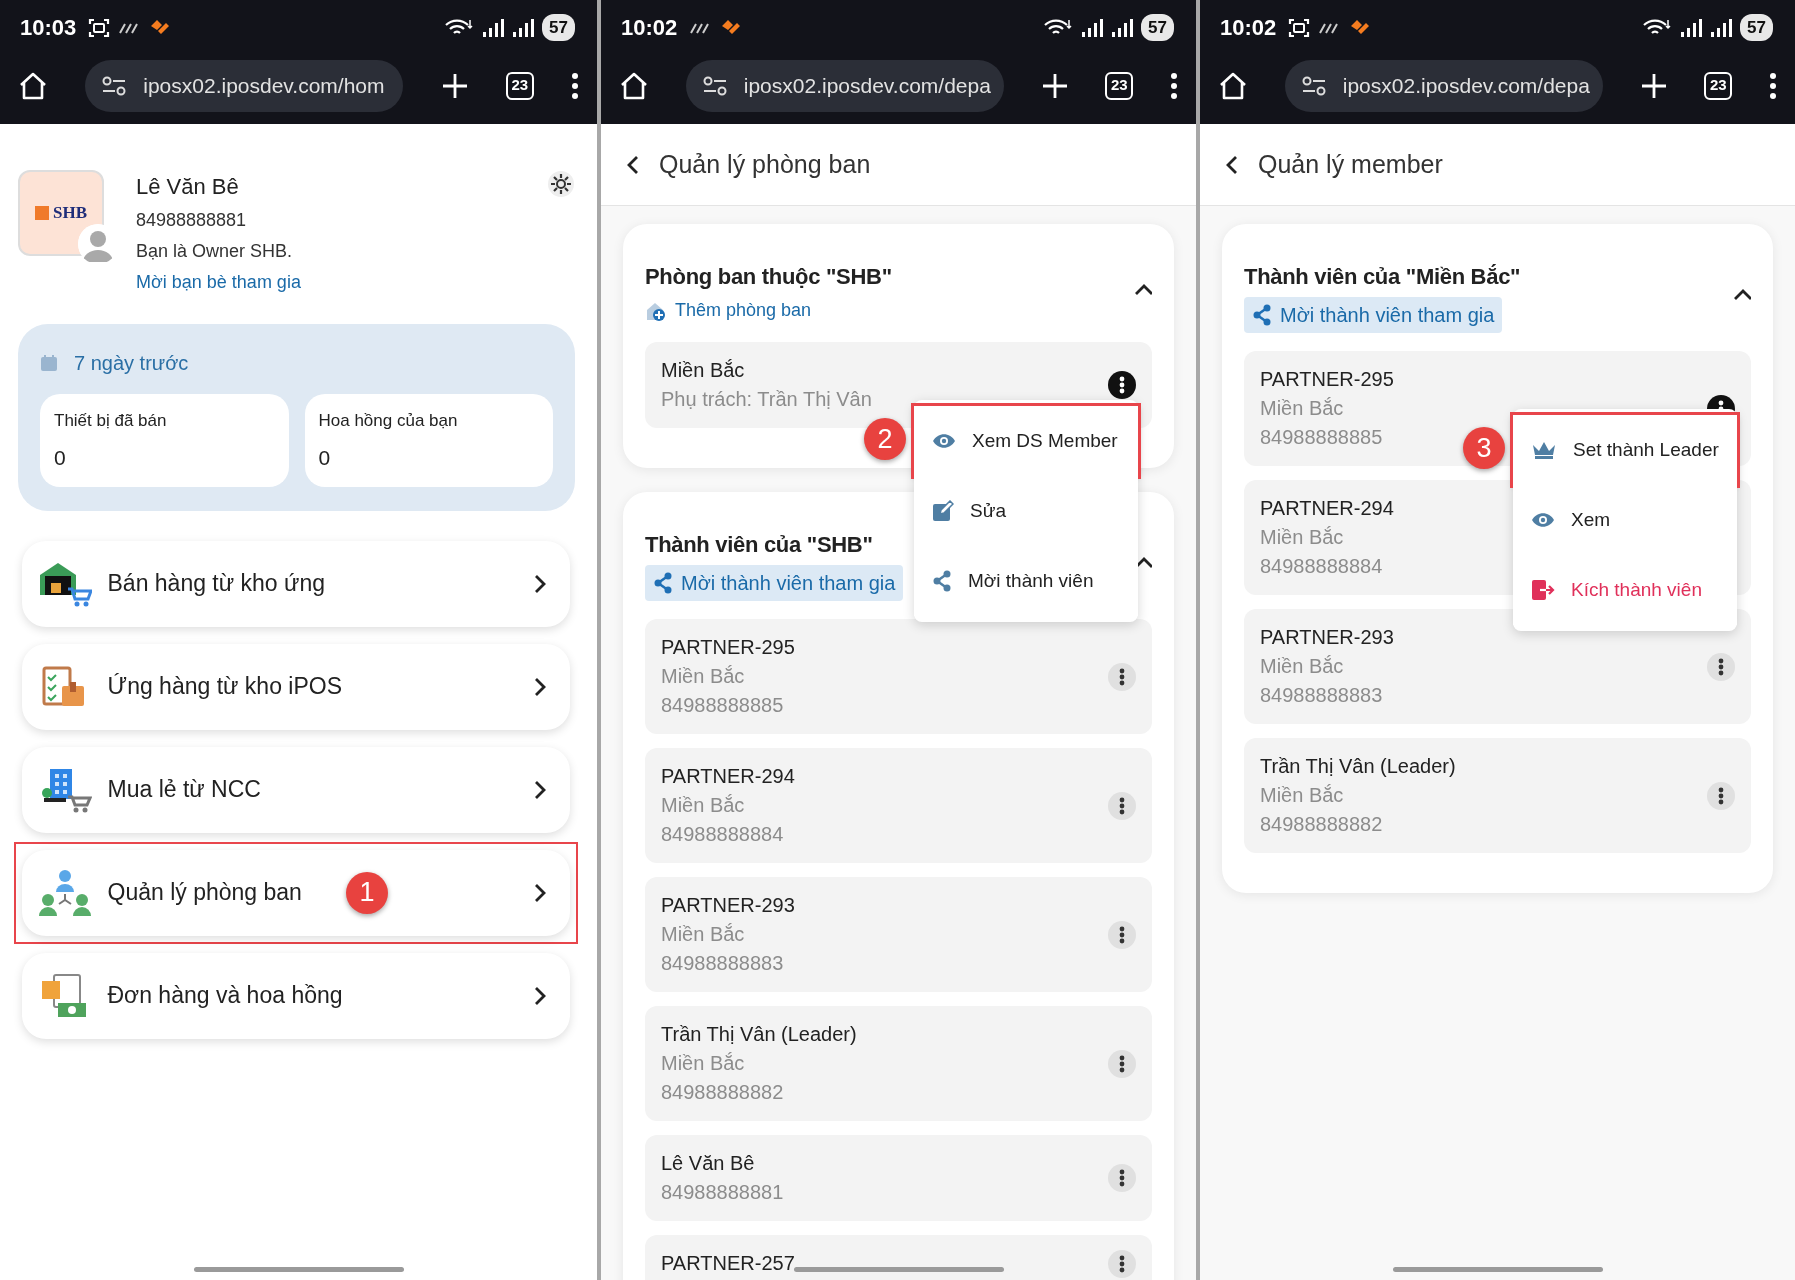  I want to click on user-phone: 84988888881, so click(192, 220).